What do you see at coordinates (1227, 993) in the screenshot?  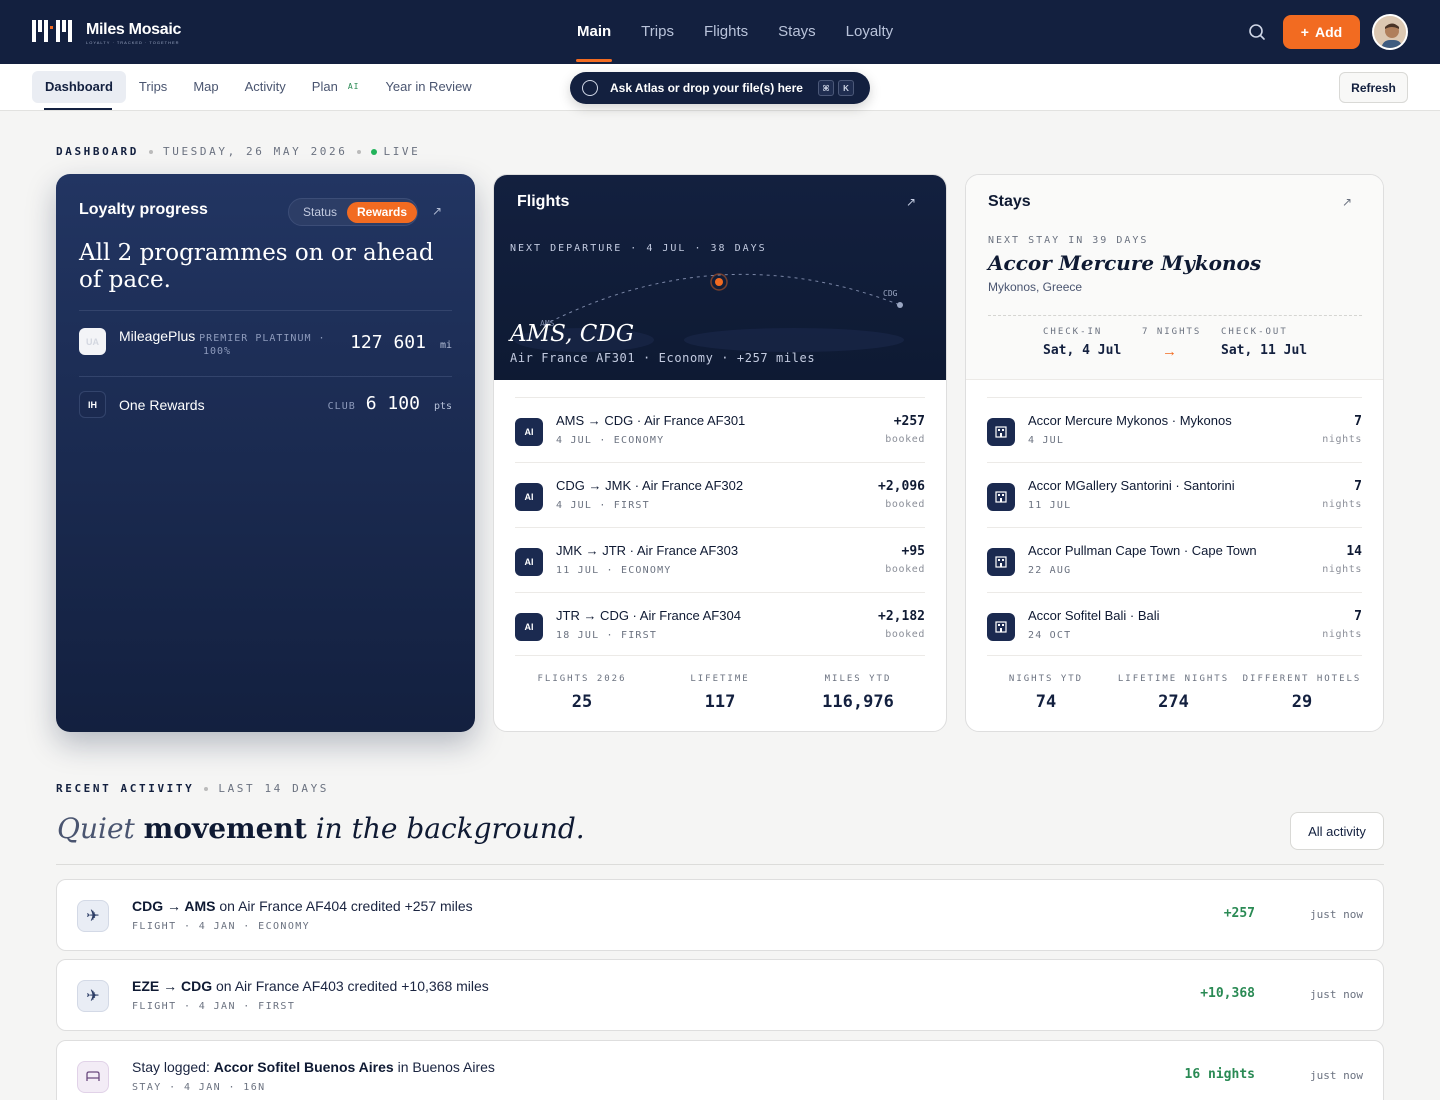 I see `activity-value: +10,368` at bounding box center [1227, 993].